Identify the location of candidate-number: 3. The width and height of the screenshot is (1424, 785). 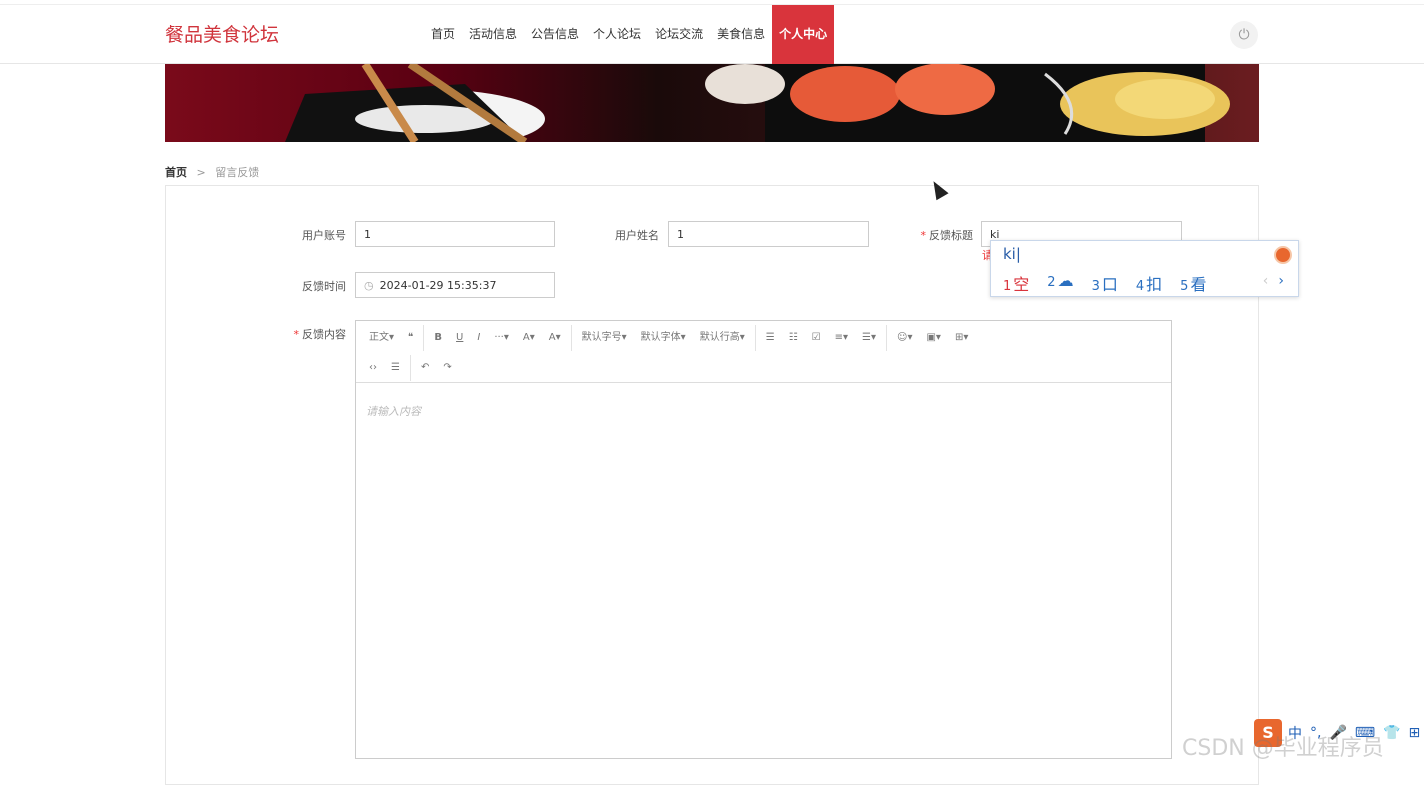
(1095, 286).